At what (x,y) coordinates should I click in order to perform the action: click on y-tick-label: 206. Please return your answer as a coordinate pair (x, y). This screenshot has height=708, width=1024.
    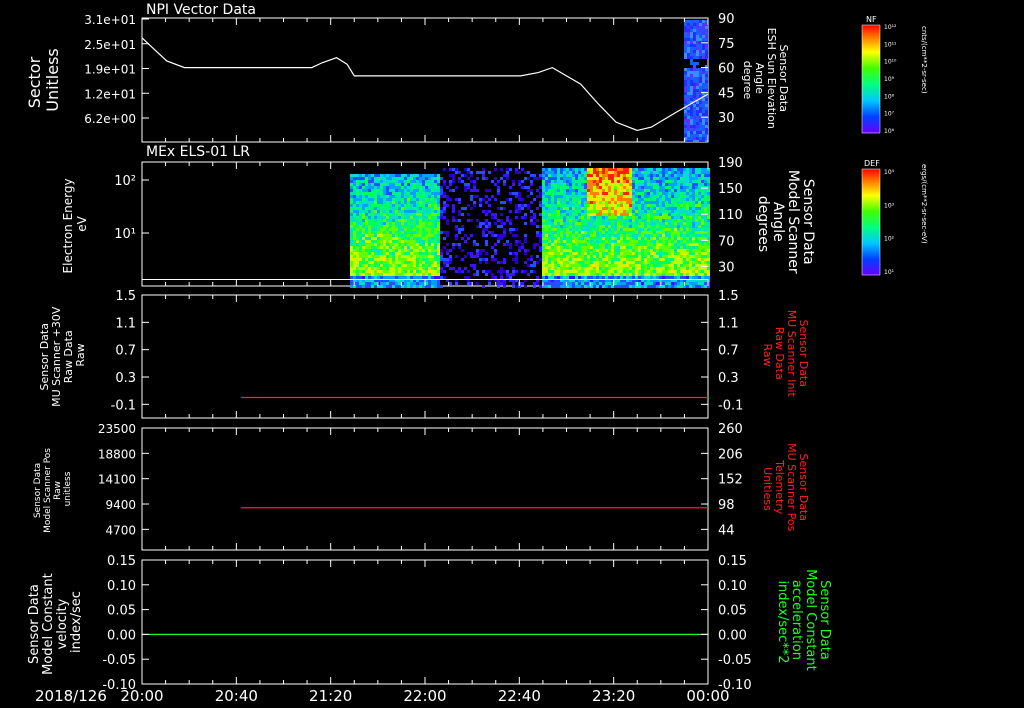
    Looking at the image, I should click on (730, 454).